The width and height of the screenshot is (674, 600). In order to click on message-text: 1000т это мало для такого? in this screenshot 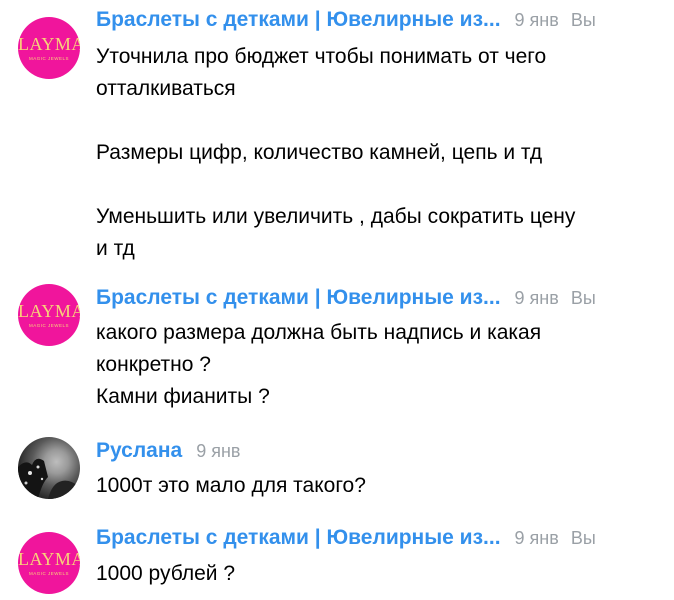, I will do `click(231, 485)`.